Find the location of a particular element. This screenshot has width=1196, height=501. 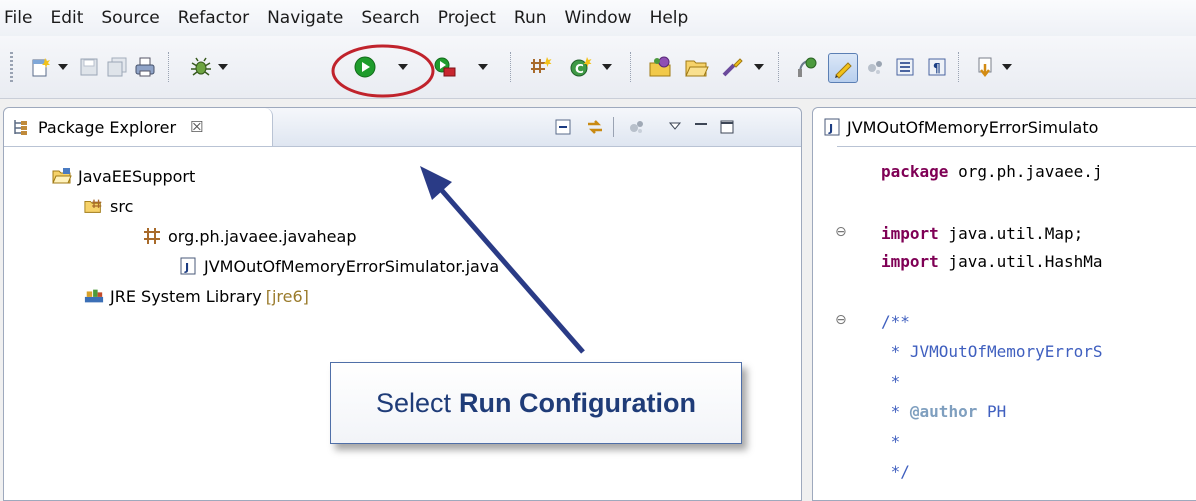

callout-emphasis: Run Configuration is located at coordinates (577, 402).